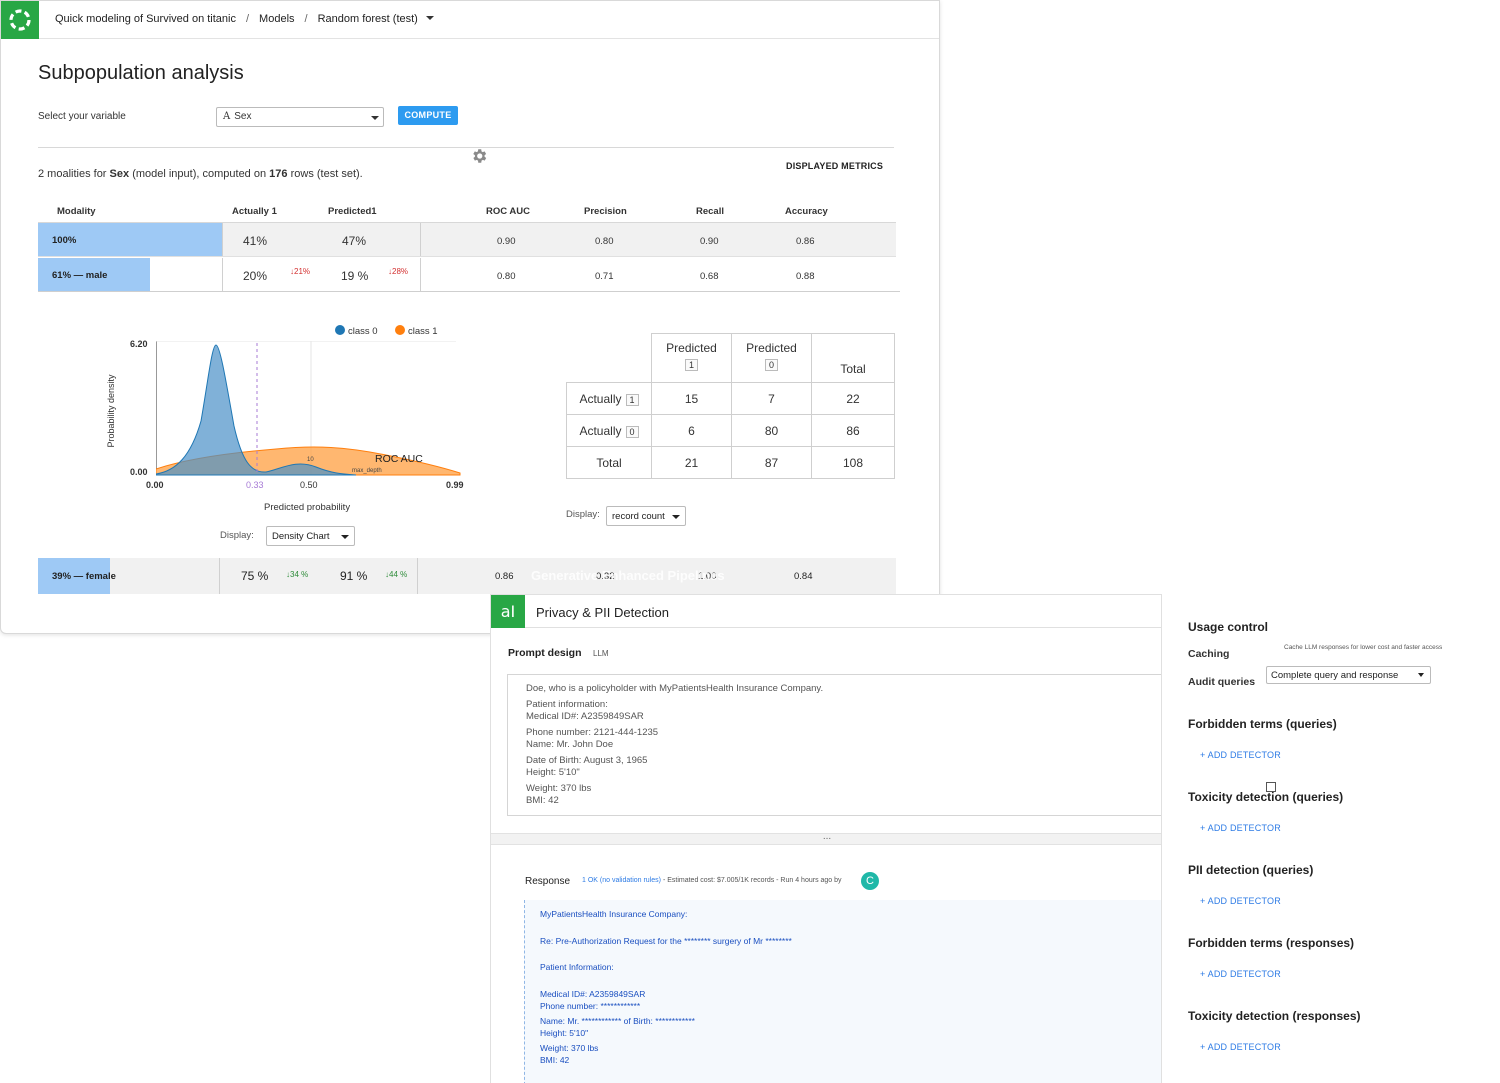 The width and height of the screenshot is (1500, 1083). I want to click on section-toxicity-detection-responses: Toxicity detection (responses), so click(1274, 1016).